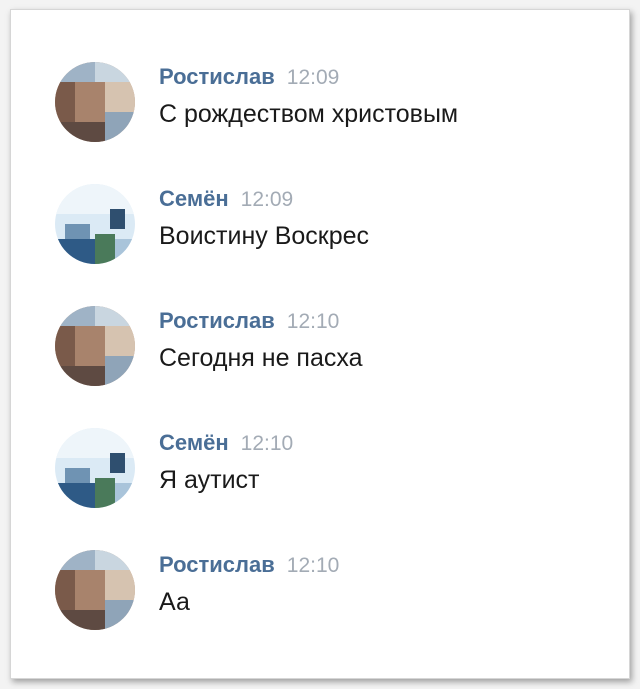 The width and height of the screenshot is (640, 689). I want to click on message-item: Ростислав 12:09 С рождеством христовым, so click(320, 112).